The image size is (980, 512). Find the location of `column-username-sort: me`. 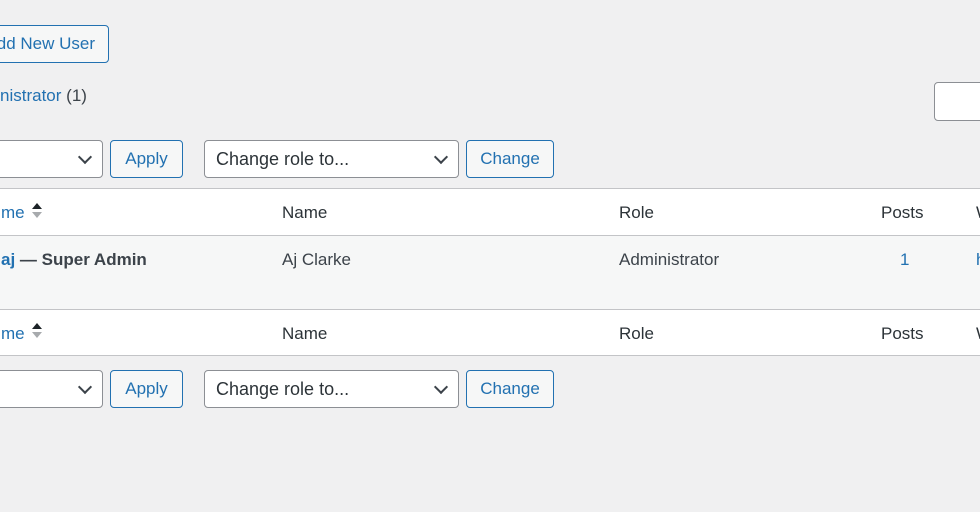

column-username-sort: me is located at coordinates (13, 213).